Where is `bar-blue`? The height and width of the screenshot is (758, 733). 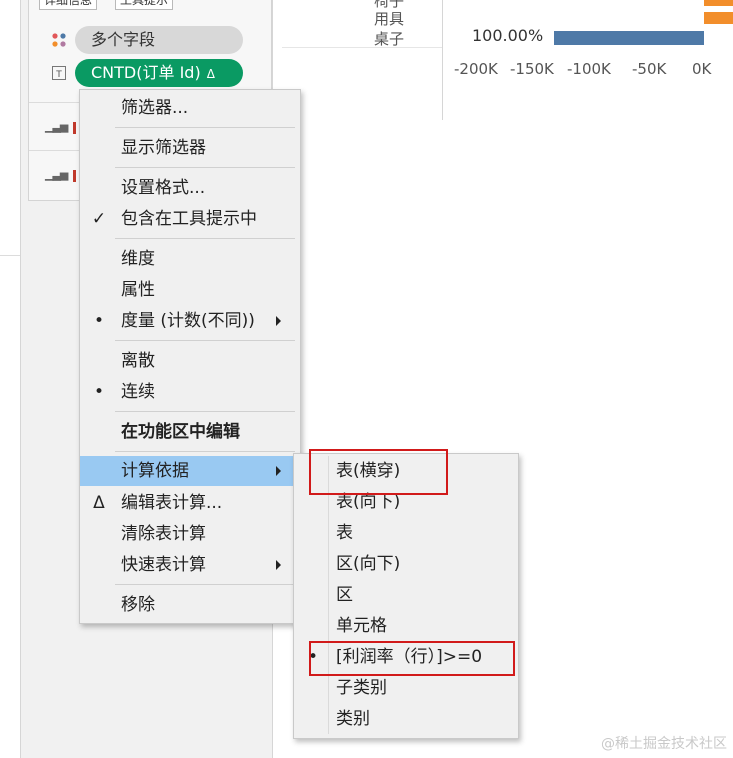 bar-blue is located at coordinates (629, 38).